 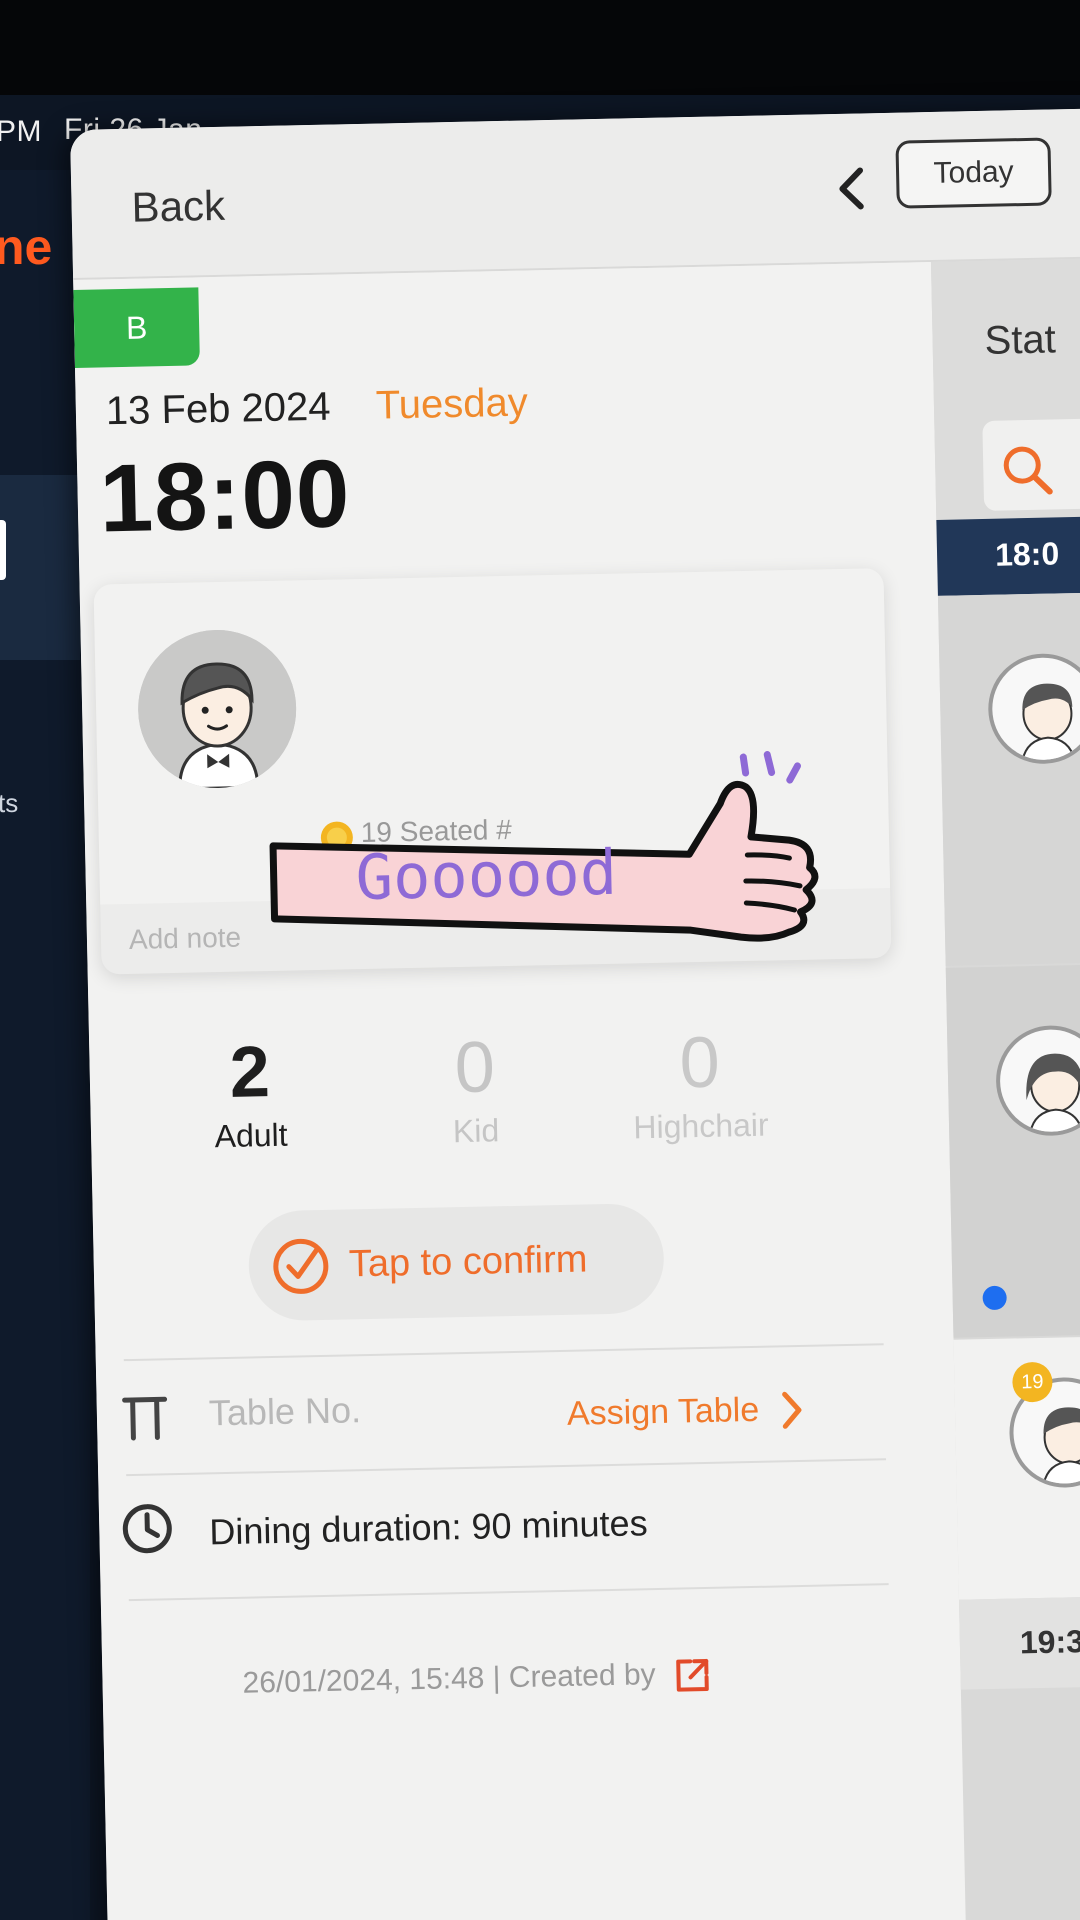 I want to click on app-logo: ne, so click(x=26, y=247).